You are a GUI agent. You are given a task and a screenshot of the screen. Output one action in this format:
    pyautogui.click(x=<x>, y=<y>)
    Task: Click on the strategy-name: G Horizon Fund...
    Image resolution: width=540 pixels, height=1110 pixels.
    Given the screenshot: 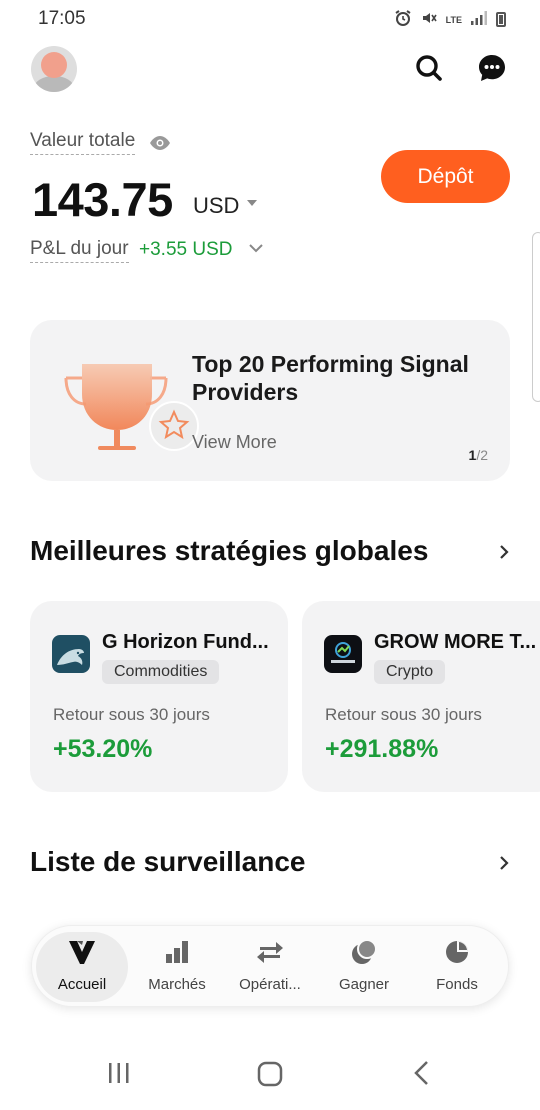 What is the action you would take?
    pyautogui.click(x=185, y=642)
    